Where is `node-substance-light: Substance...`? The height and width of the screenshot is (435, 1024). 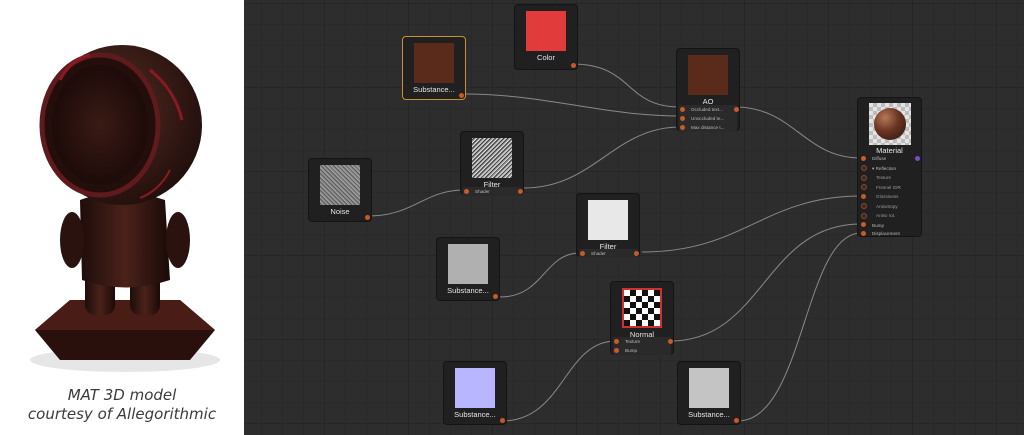
node-substance-light: Substance... is located at coordinates (709, 393).